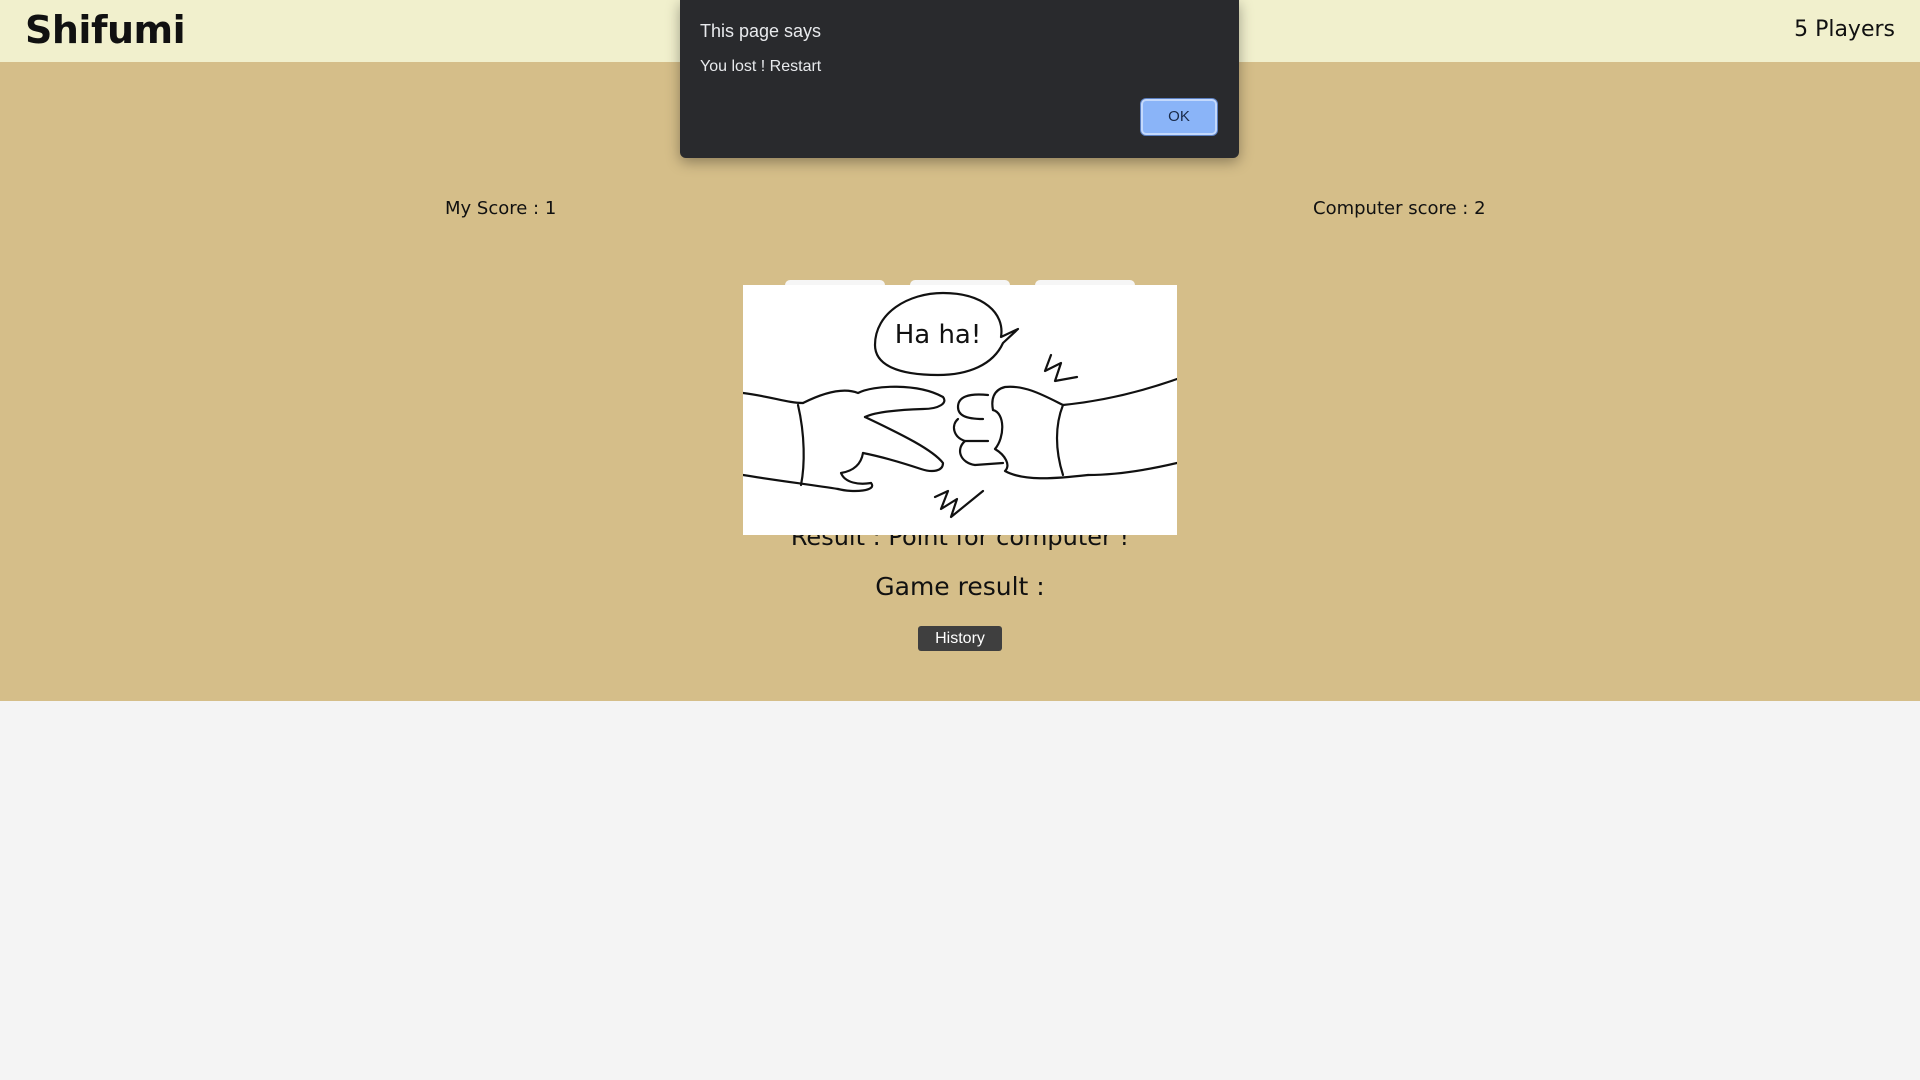 The height and width of the screenshot is (1080, 1920). What do you see at coordinates (960, 586) in the screenshot?
I see `game-result: Game result :` at bounding box center [960, 586].